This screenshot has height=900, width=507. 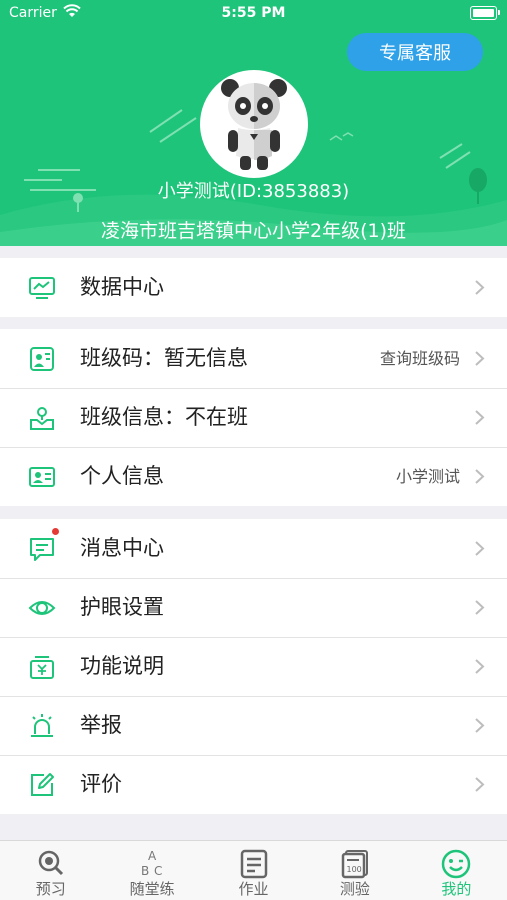 I want to click on row-label: 消息中心, so click(x=122, y=548).